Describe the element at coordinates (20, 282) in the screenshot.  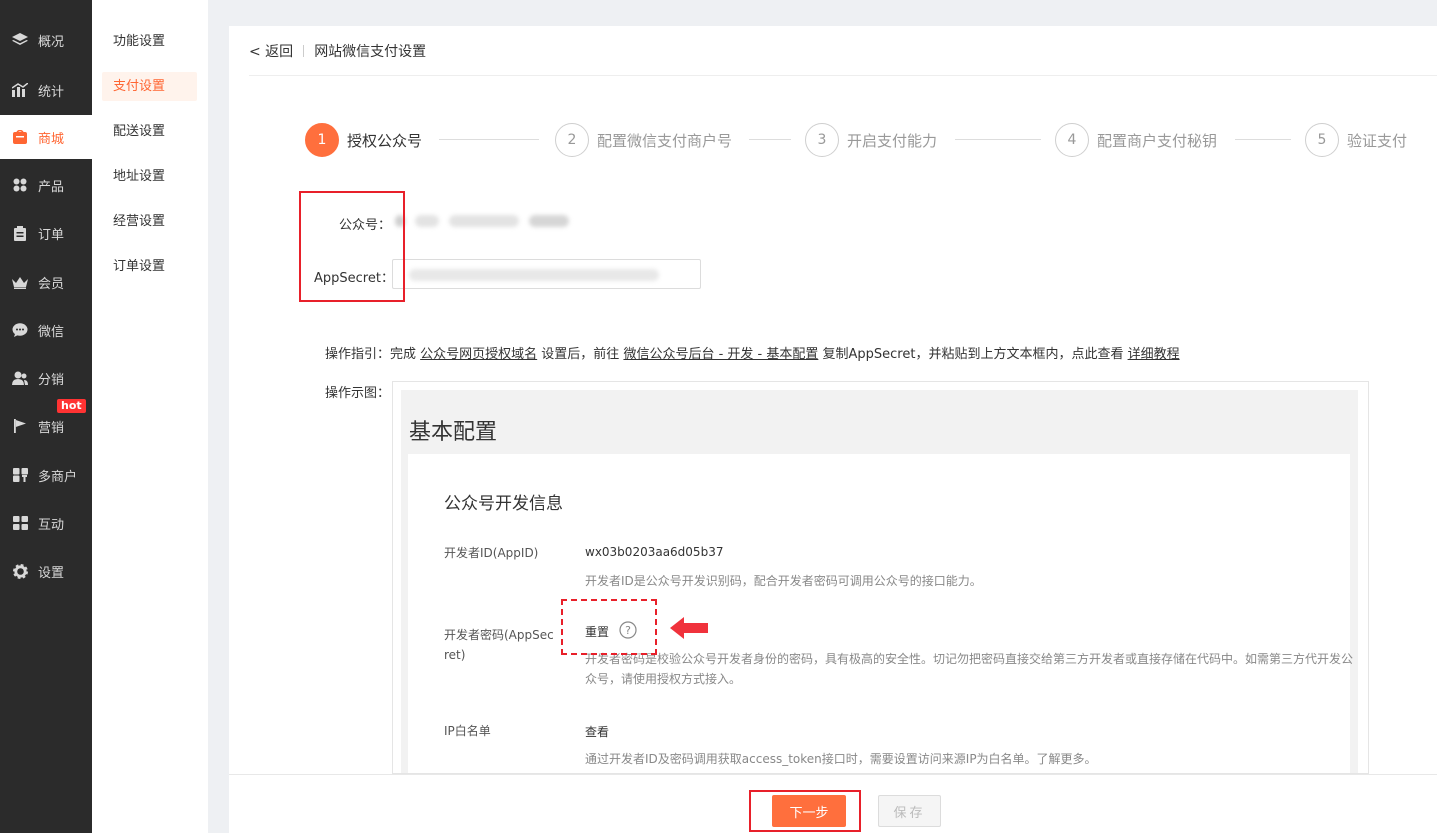
I see `crown-icon` at that location.